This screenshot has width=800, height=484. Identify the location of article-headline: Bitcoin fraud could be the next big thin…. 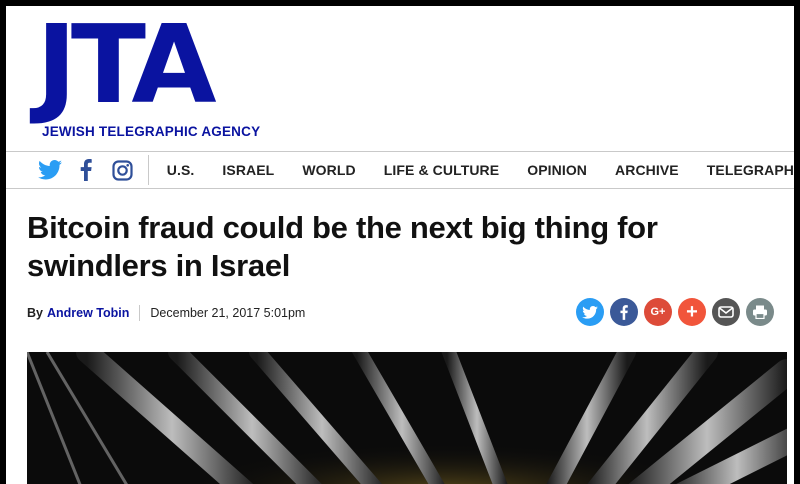
(342, 246).